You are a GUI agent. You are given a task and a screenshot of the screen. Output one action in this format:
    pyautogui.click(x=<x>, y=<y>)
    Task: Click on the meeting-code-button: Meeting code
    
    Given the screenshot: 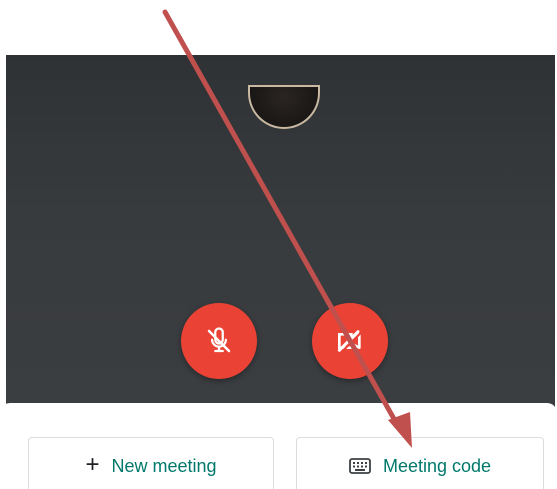 What is the action you would take?
    pyautogui.click(x=420, y=463)
    